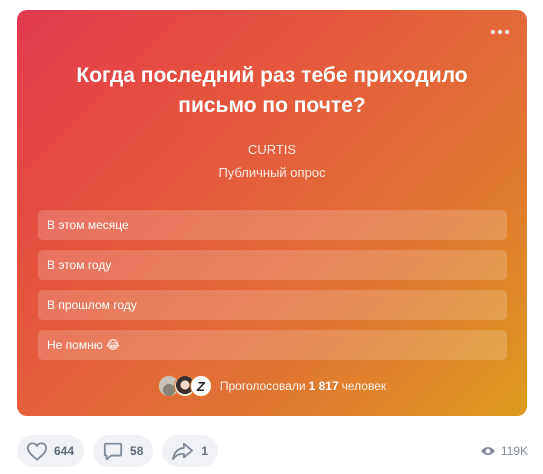 This screenshot has height=474, width=543. What do you see at coordinates (364, 386) in the screenshot?
I see `voters-suffix: человек` at bounding box center [364, 386].